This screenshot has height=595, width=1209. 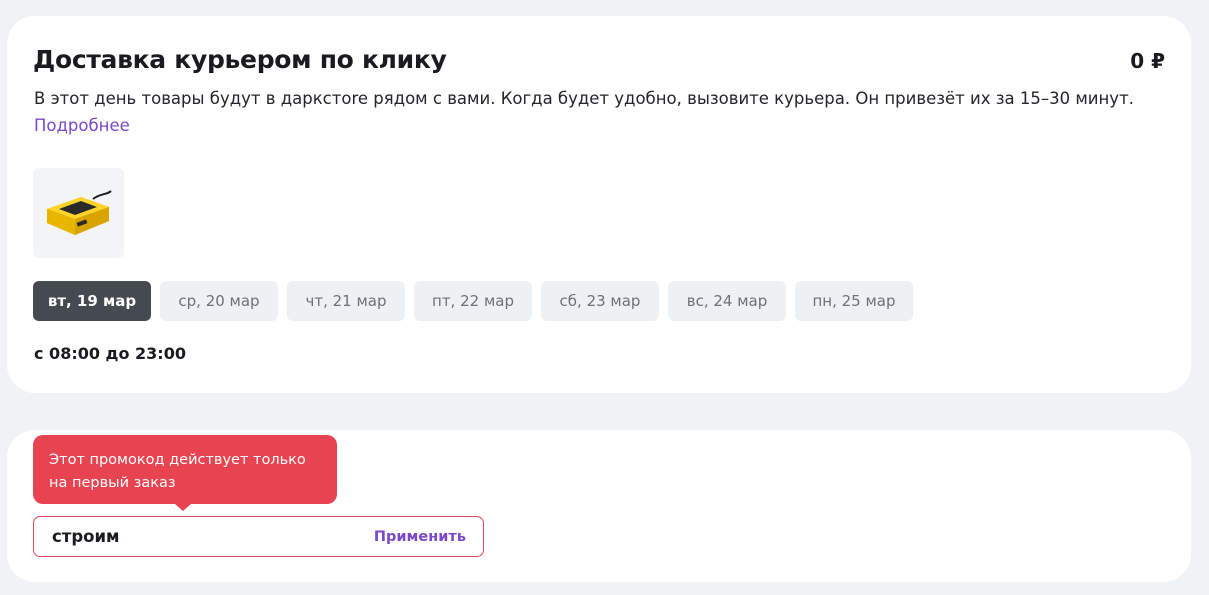 What do you see at coordinates (92, 301) in the screenshot?
I see `date-chip: вт, 19 мар` at bounding box center [92, 301].